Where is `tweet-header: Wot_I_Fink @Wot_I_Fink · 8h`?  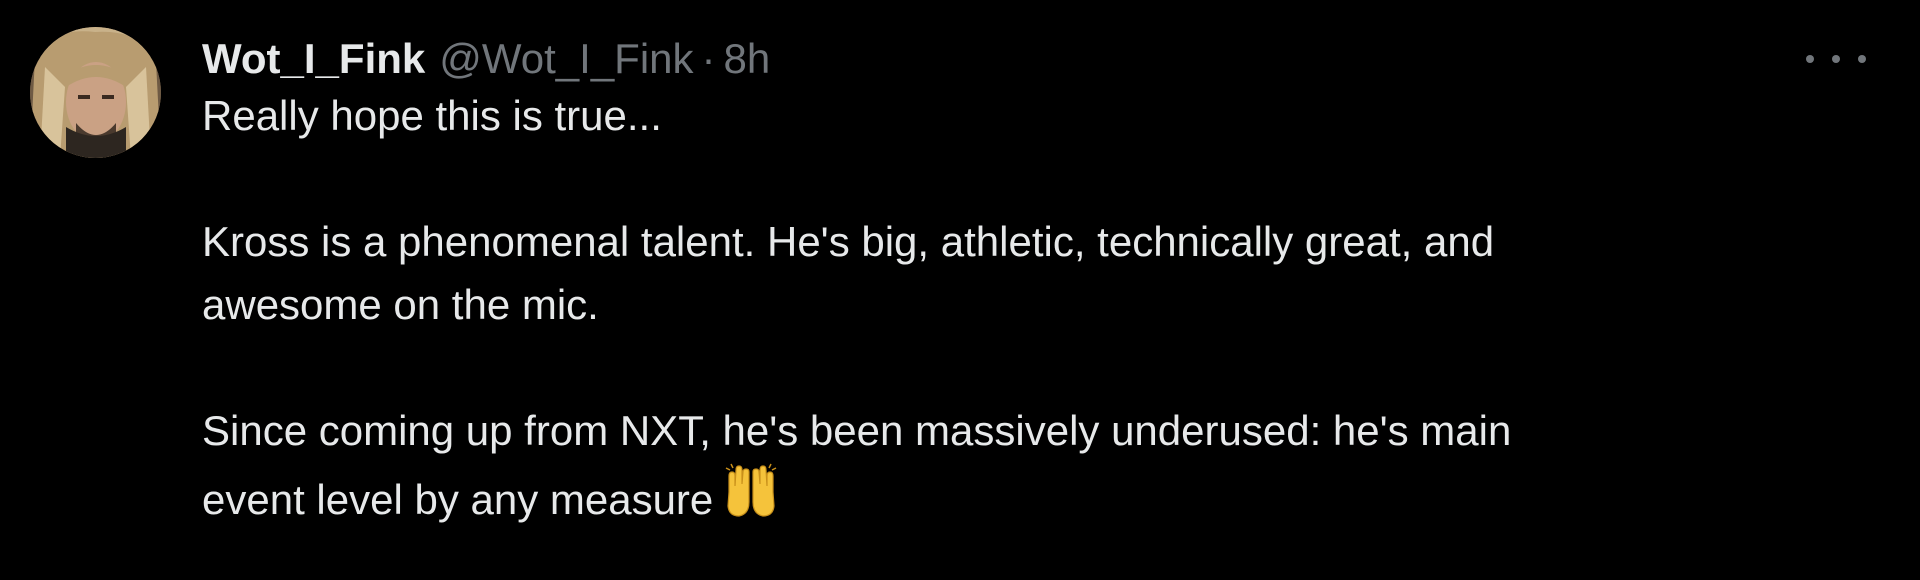
tweet-header: Wot_I_Fink @Wot_I_Fink · 8h is located at coordinates (982, 59).